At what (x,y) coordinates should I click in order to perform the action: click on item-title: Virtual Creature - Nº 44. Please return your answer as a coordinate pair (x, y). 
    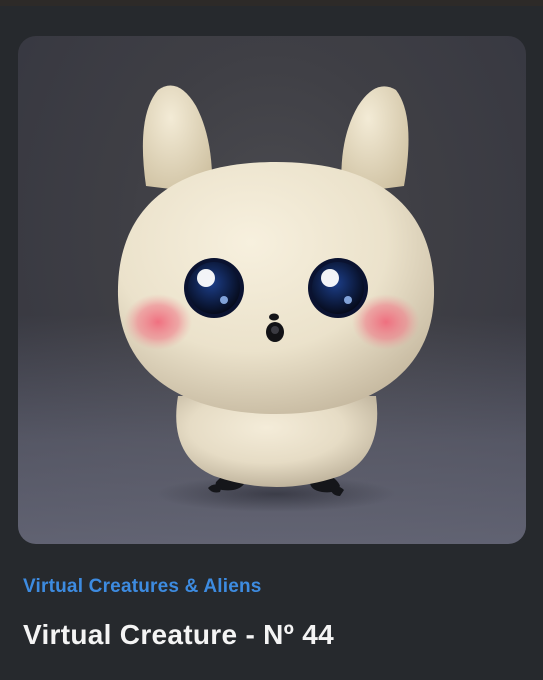
    Looking at the image, I should click on (179, 634).